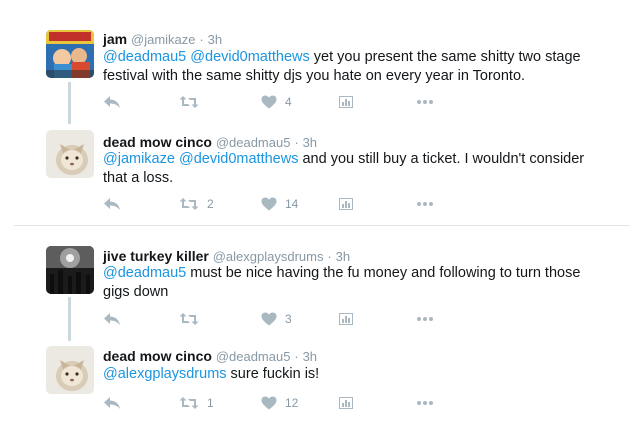  What do you see at coordinates (139, 159) in the screenshot?
I see `mention-link: @jamikaze` at bounding box center [139, 159].